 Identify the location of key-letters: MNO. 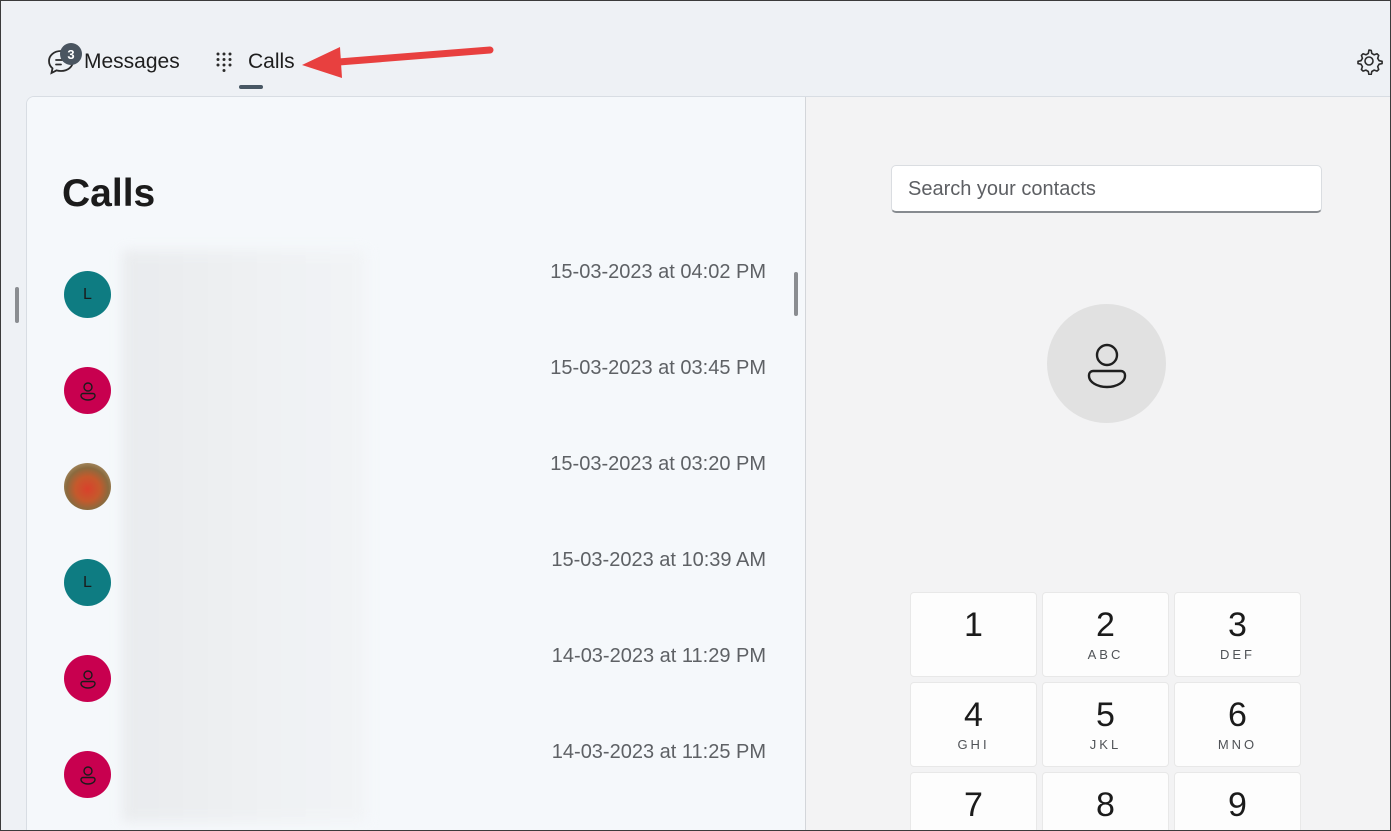
(1237, 744).